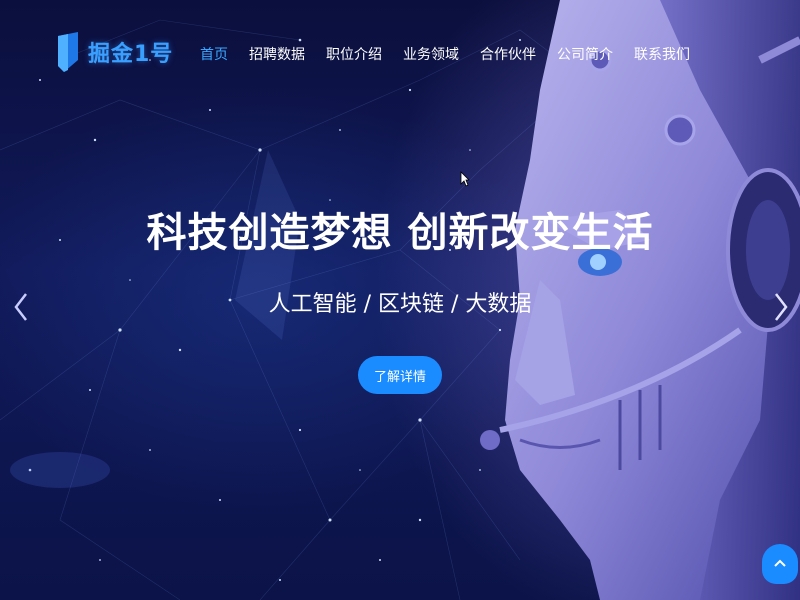 Image resolution: width=800 pixels, height=600 pixels. Describe the element at coordinates (465, 179) in the screenshot. I see `mouse-cursor-icon` at that location.